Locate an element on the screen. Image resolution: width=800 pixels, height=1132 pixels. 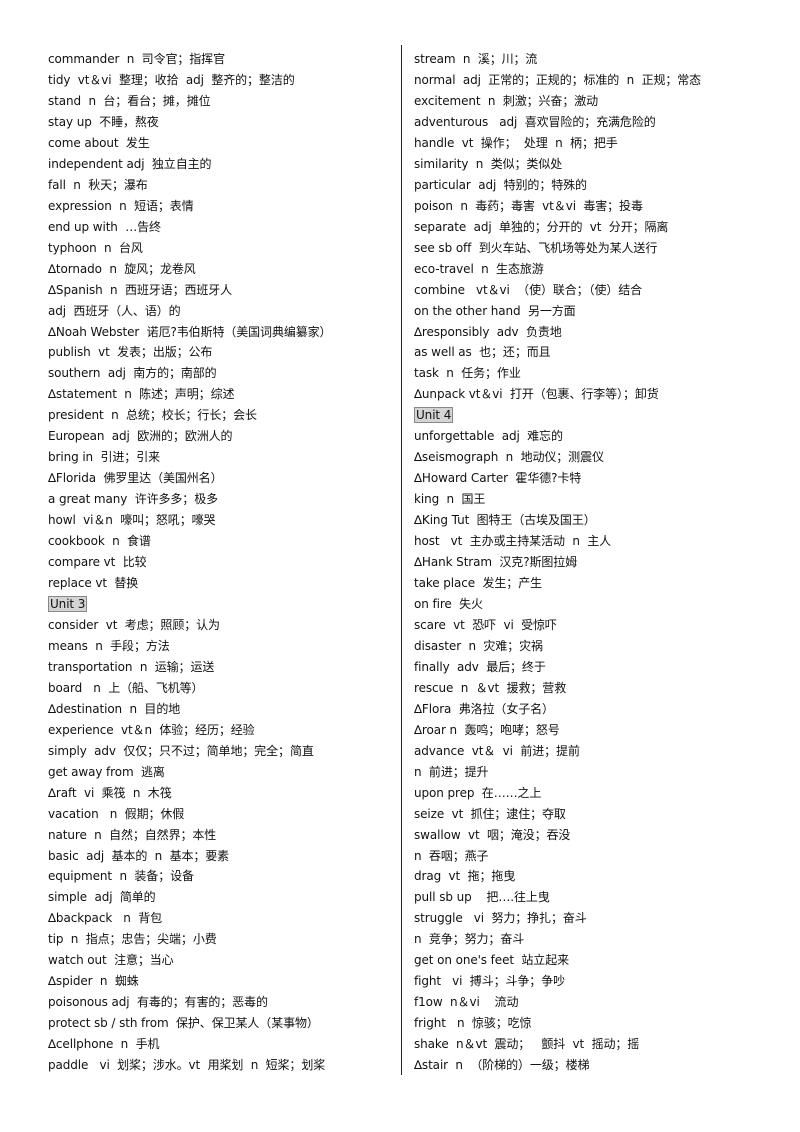
vocab-entry: fall n 秋天；瀑布 is located at coordinates (98, 185).